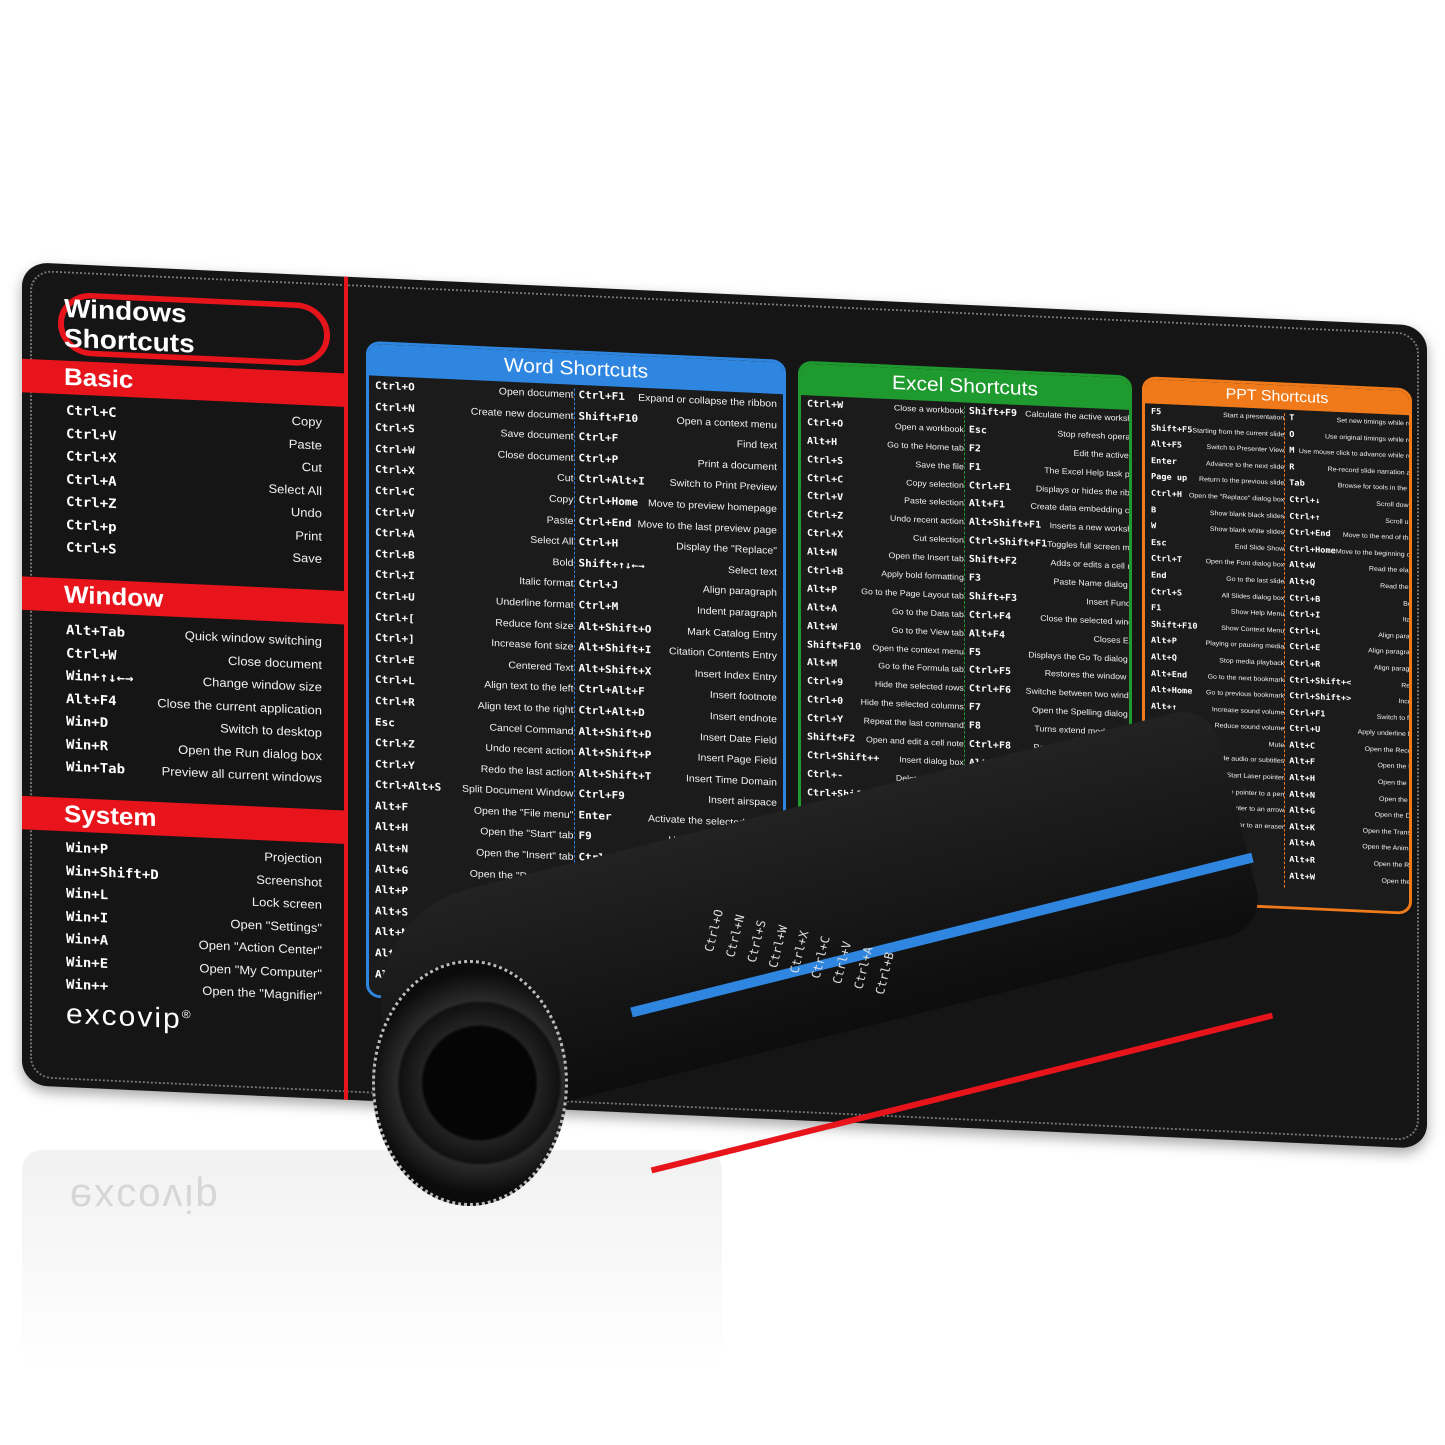  Describe the element at coordinates (743, 717) in the screenshot. I see `shortcut-description: Insert endnote` at that location.